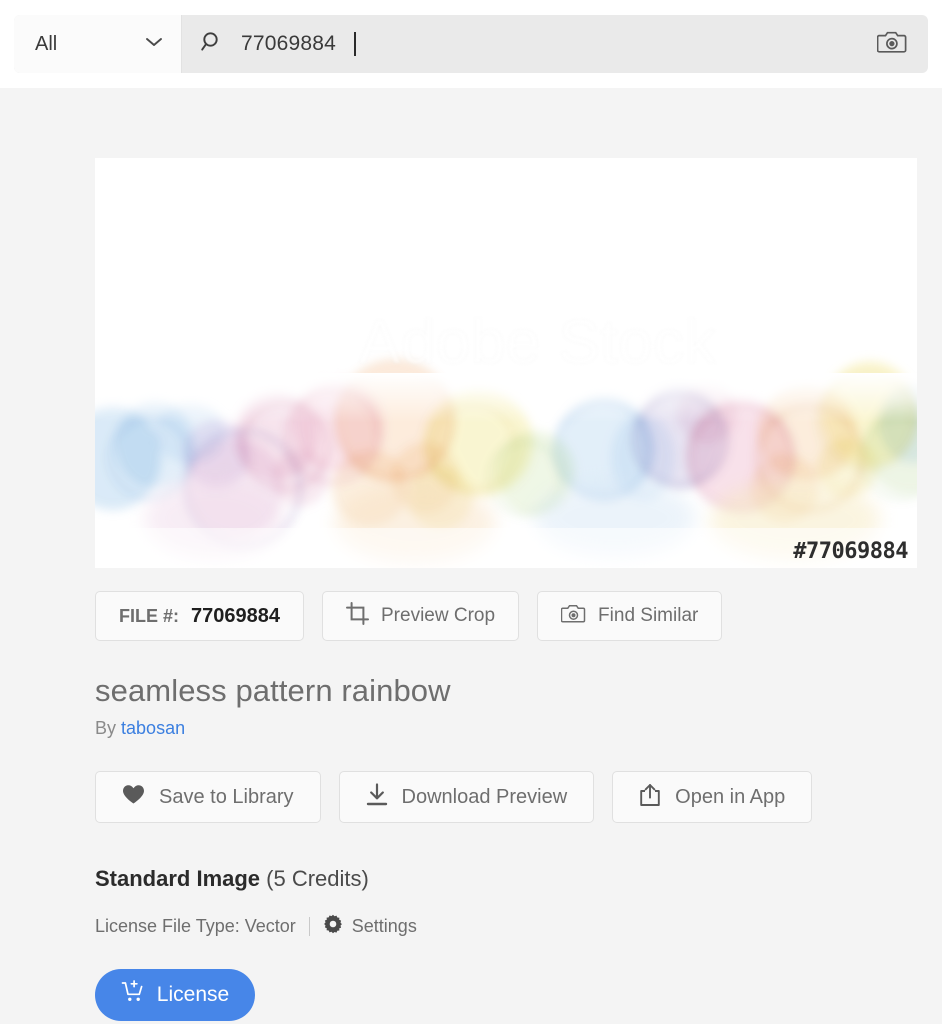 The image size is (942, 1024). Describe the element at coordinates (518, 926) in the screenshot. I see `license-meta-row: License File Type: Vector Settings` at that location.